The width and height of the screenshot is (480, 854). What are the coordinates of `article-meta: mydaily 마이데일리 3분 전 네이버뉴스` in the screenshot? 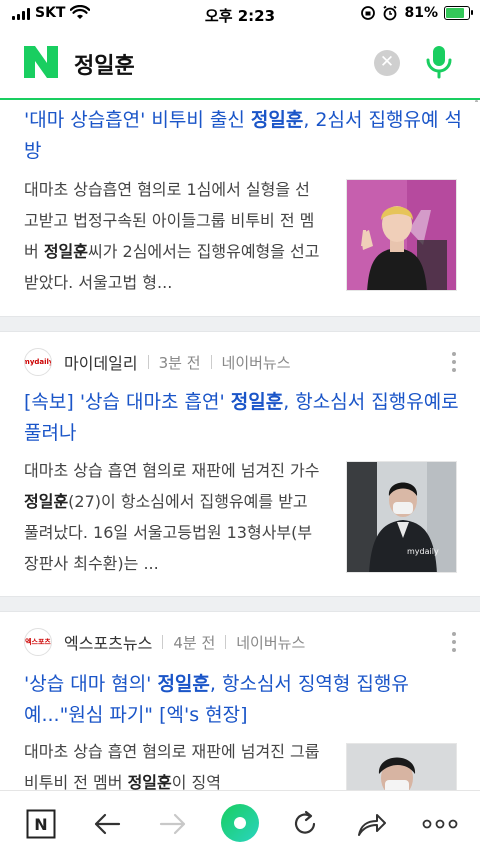 It's located at (157, 362).